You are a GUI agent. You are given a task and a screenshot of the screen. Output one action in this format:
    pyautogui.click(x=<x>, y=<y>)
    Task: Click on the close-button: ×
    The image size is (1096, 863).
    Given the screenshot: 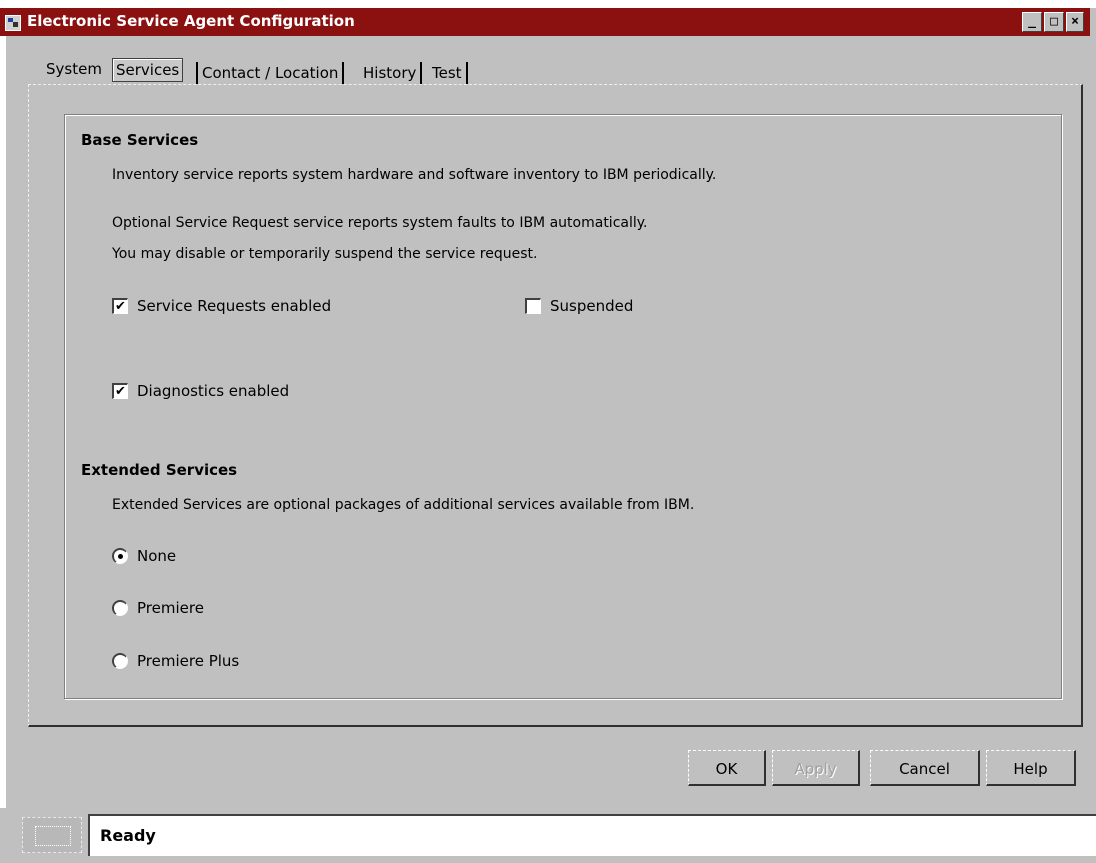 What is the action you would take?
    pyautogui.click(x=1075, y=22)
    